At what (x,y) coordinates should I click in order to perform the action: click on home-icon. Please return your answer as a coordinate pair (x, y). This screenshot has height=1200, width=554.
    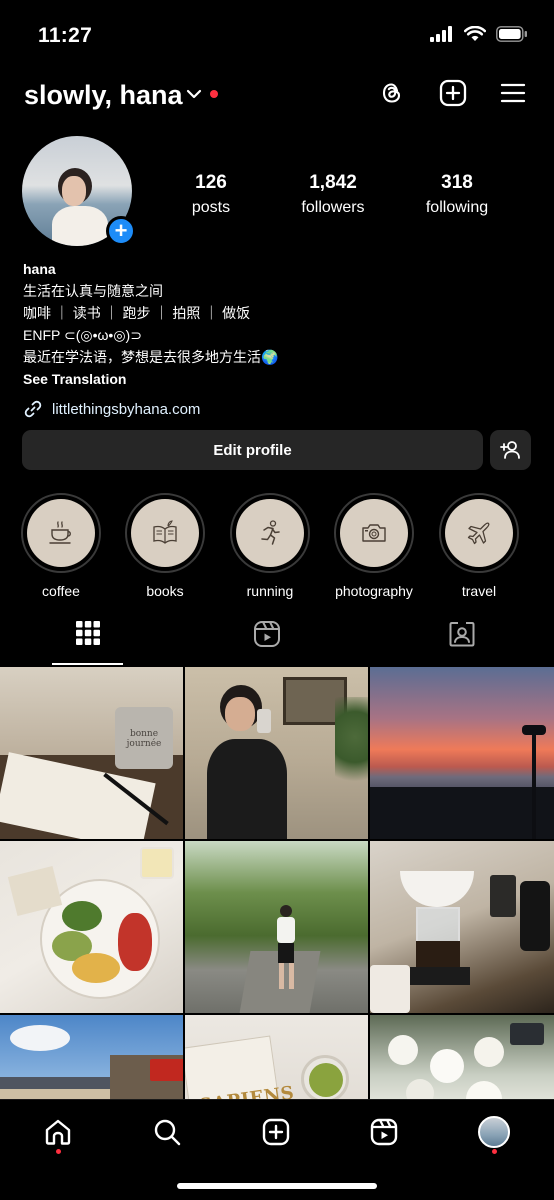
    Looking at the image, I should click on (58, 1132).